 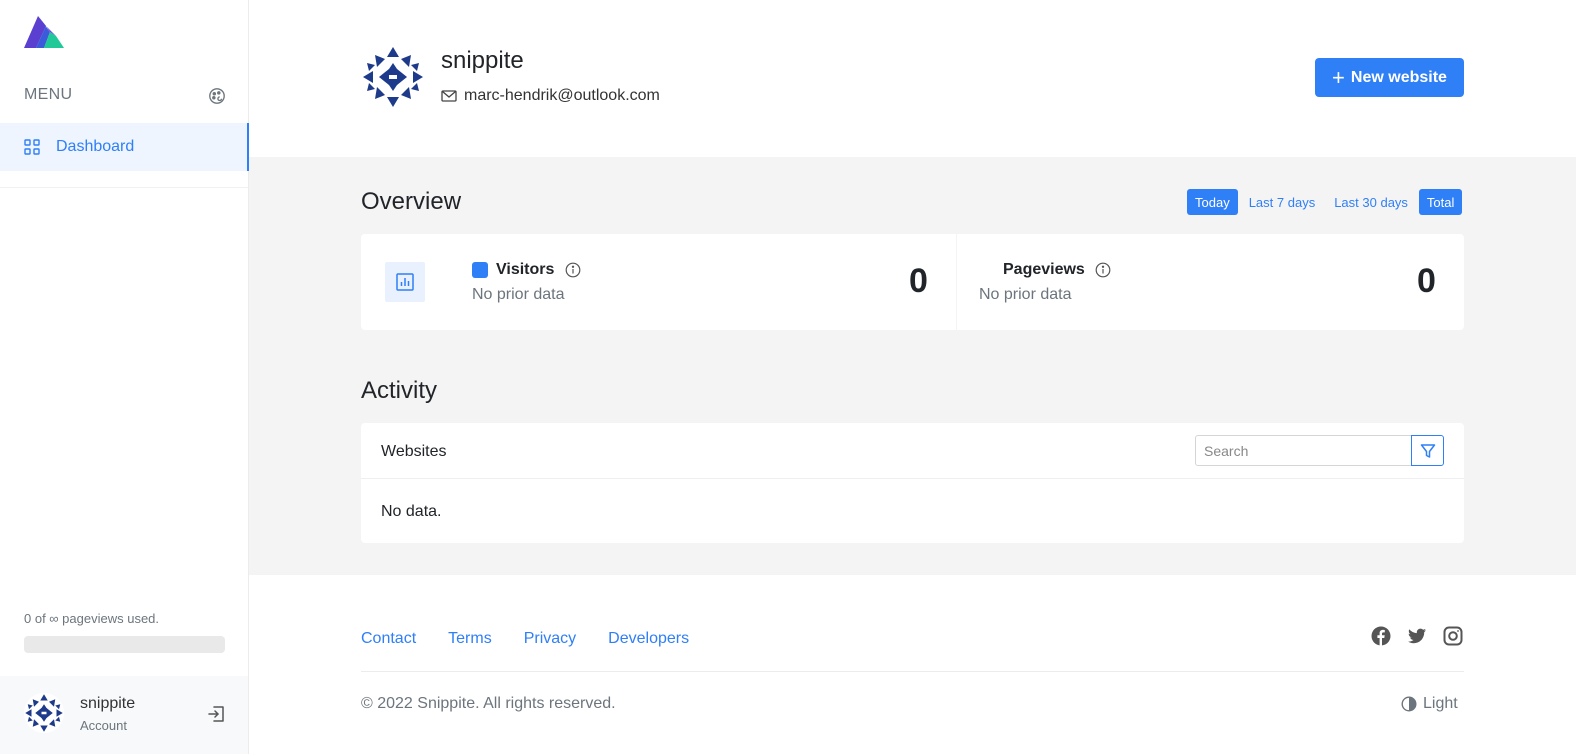 I want to click on pageviews-subtext: No prior data, so click(x=1025, y=294).